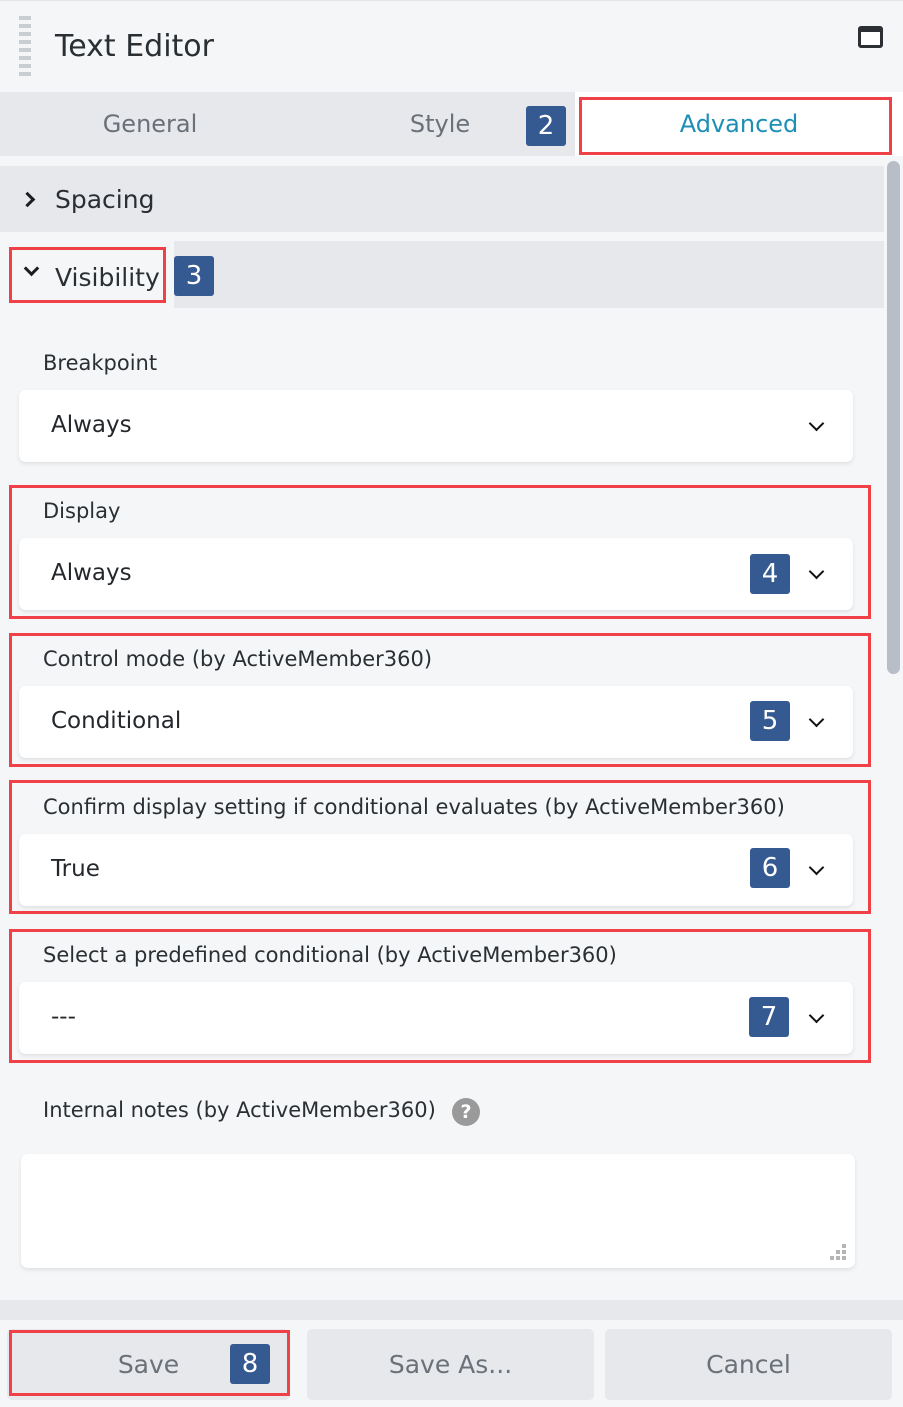 Image resolution: width=903 pixels, height=1407 pixels. Describe the element at coordinates (100, 363) in the screenshot. I see `breakpoint-label: Breakpoint` at that location.